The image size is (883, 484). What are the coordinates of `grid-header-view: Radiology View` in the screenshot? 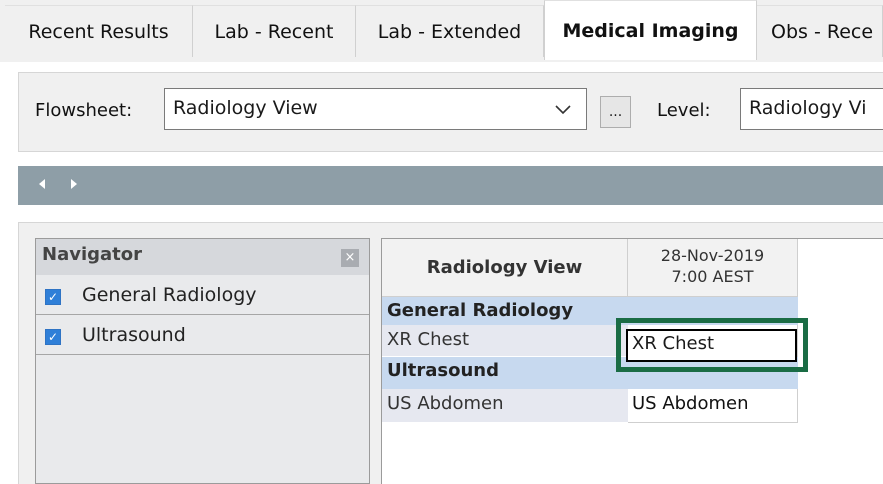 It's located at (505, 268).